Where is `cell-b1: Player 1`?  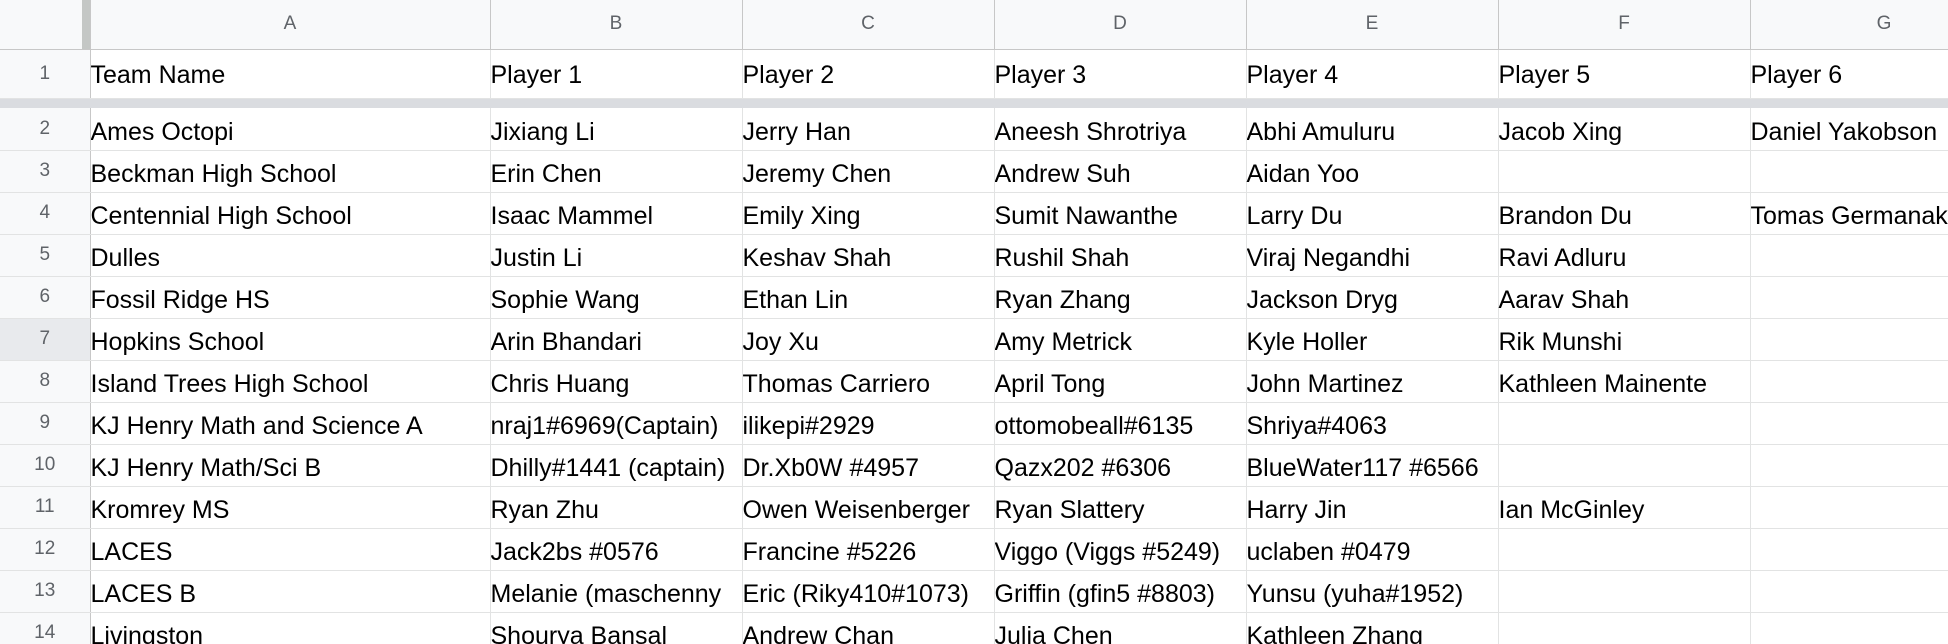 cell-b1: Player 1 is located at coordinates (616, 74).